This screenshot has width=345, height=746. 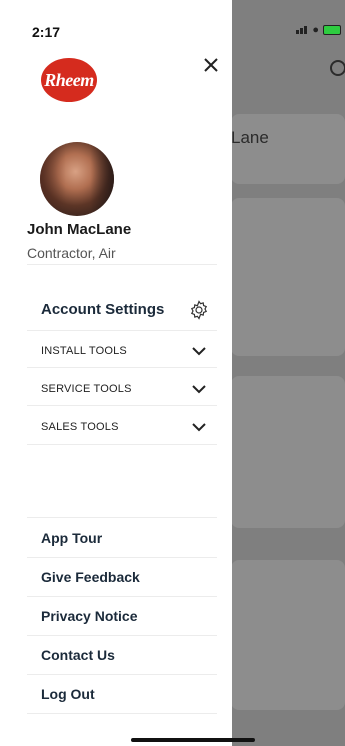 What do you see at coordinates (69, 80) in the screenshot?
I see `rheem-logo: Rheem` at bounding box center [69, 80].